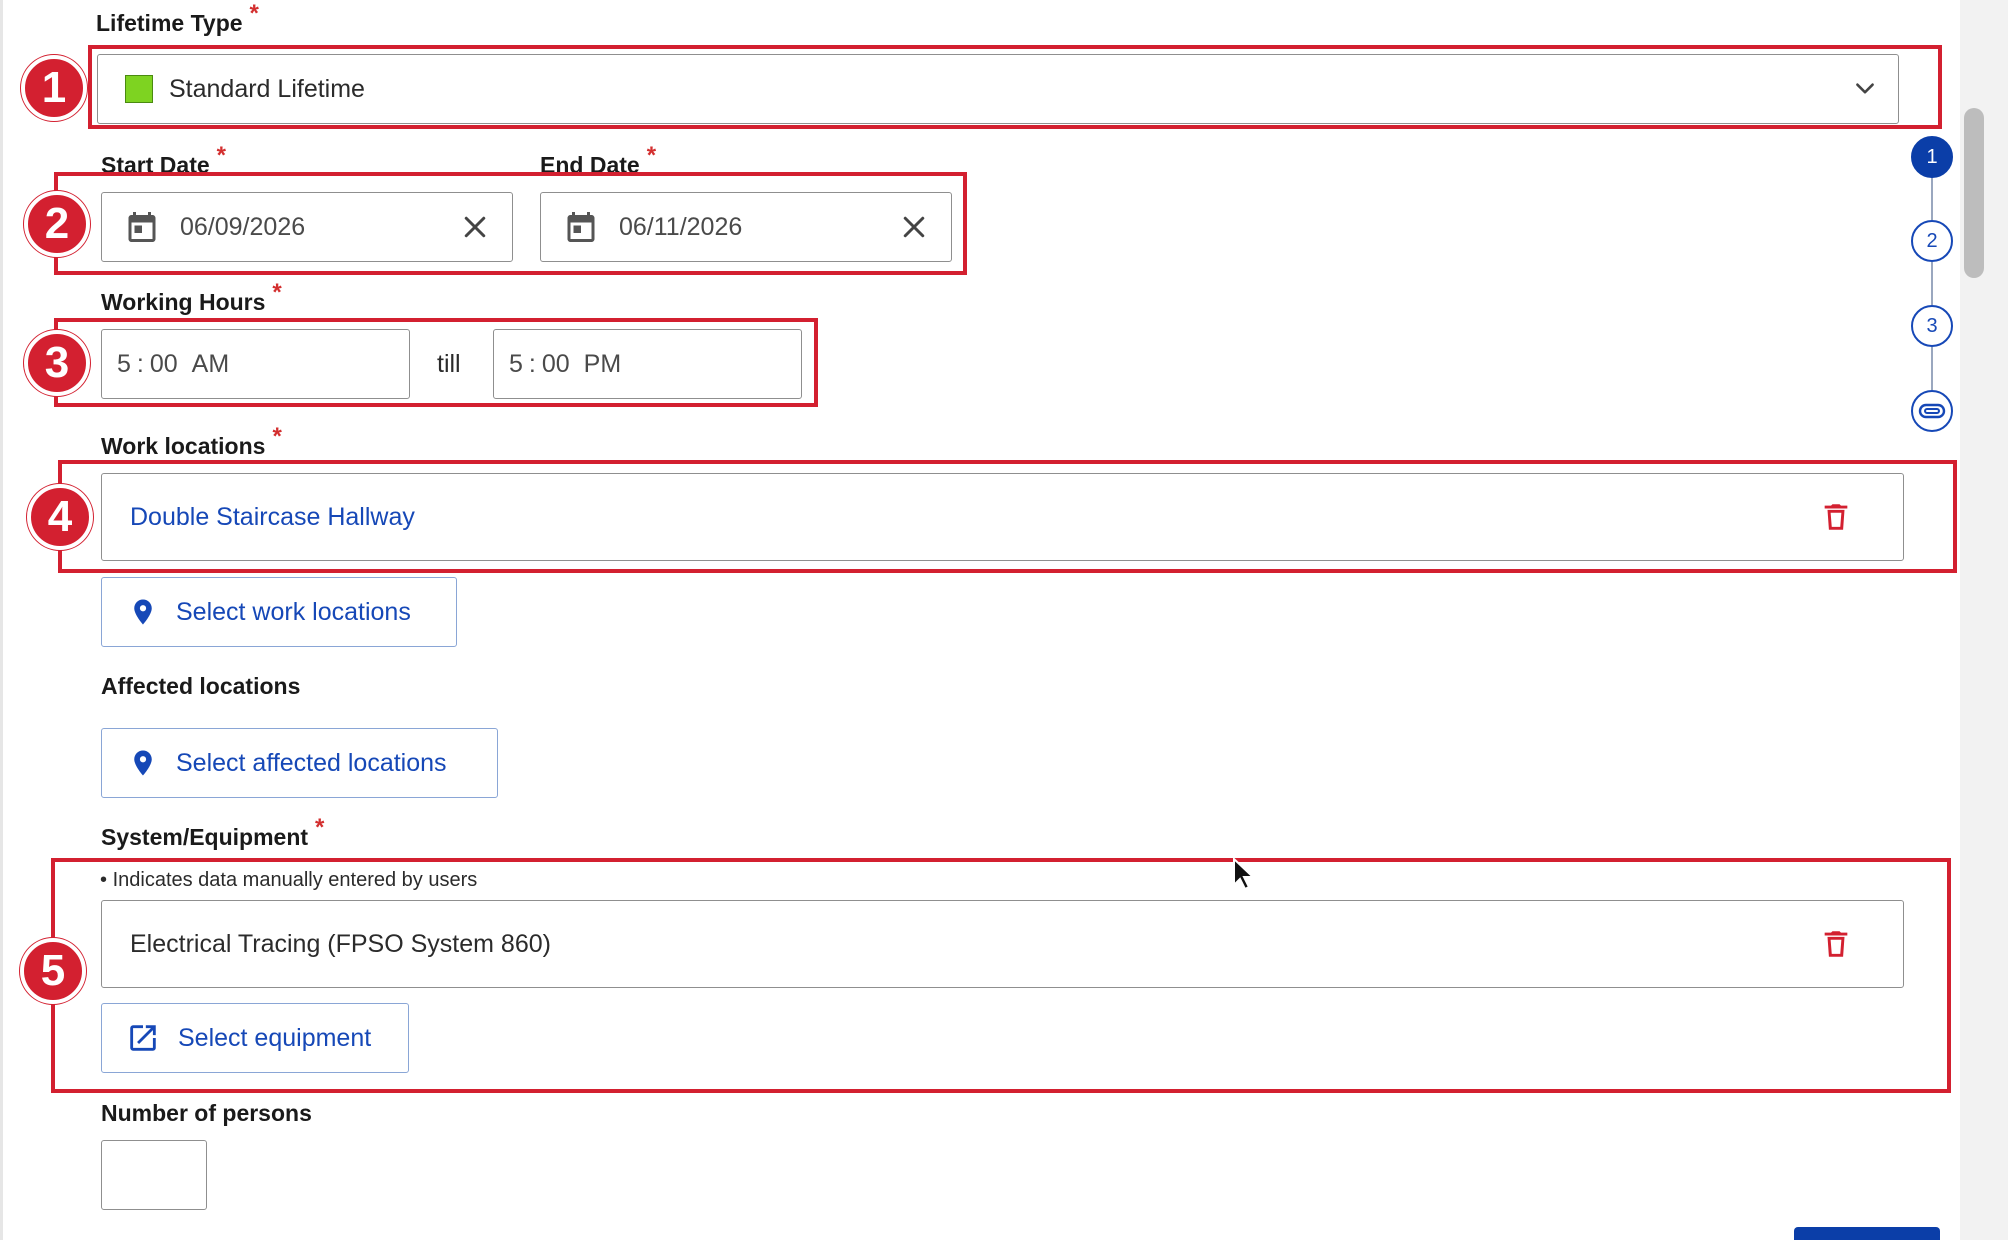  What do you see at coordinates (1867, 1233) in the screenshot?
I see `primary-action-button` at bounding box center [1867, 1233].